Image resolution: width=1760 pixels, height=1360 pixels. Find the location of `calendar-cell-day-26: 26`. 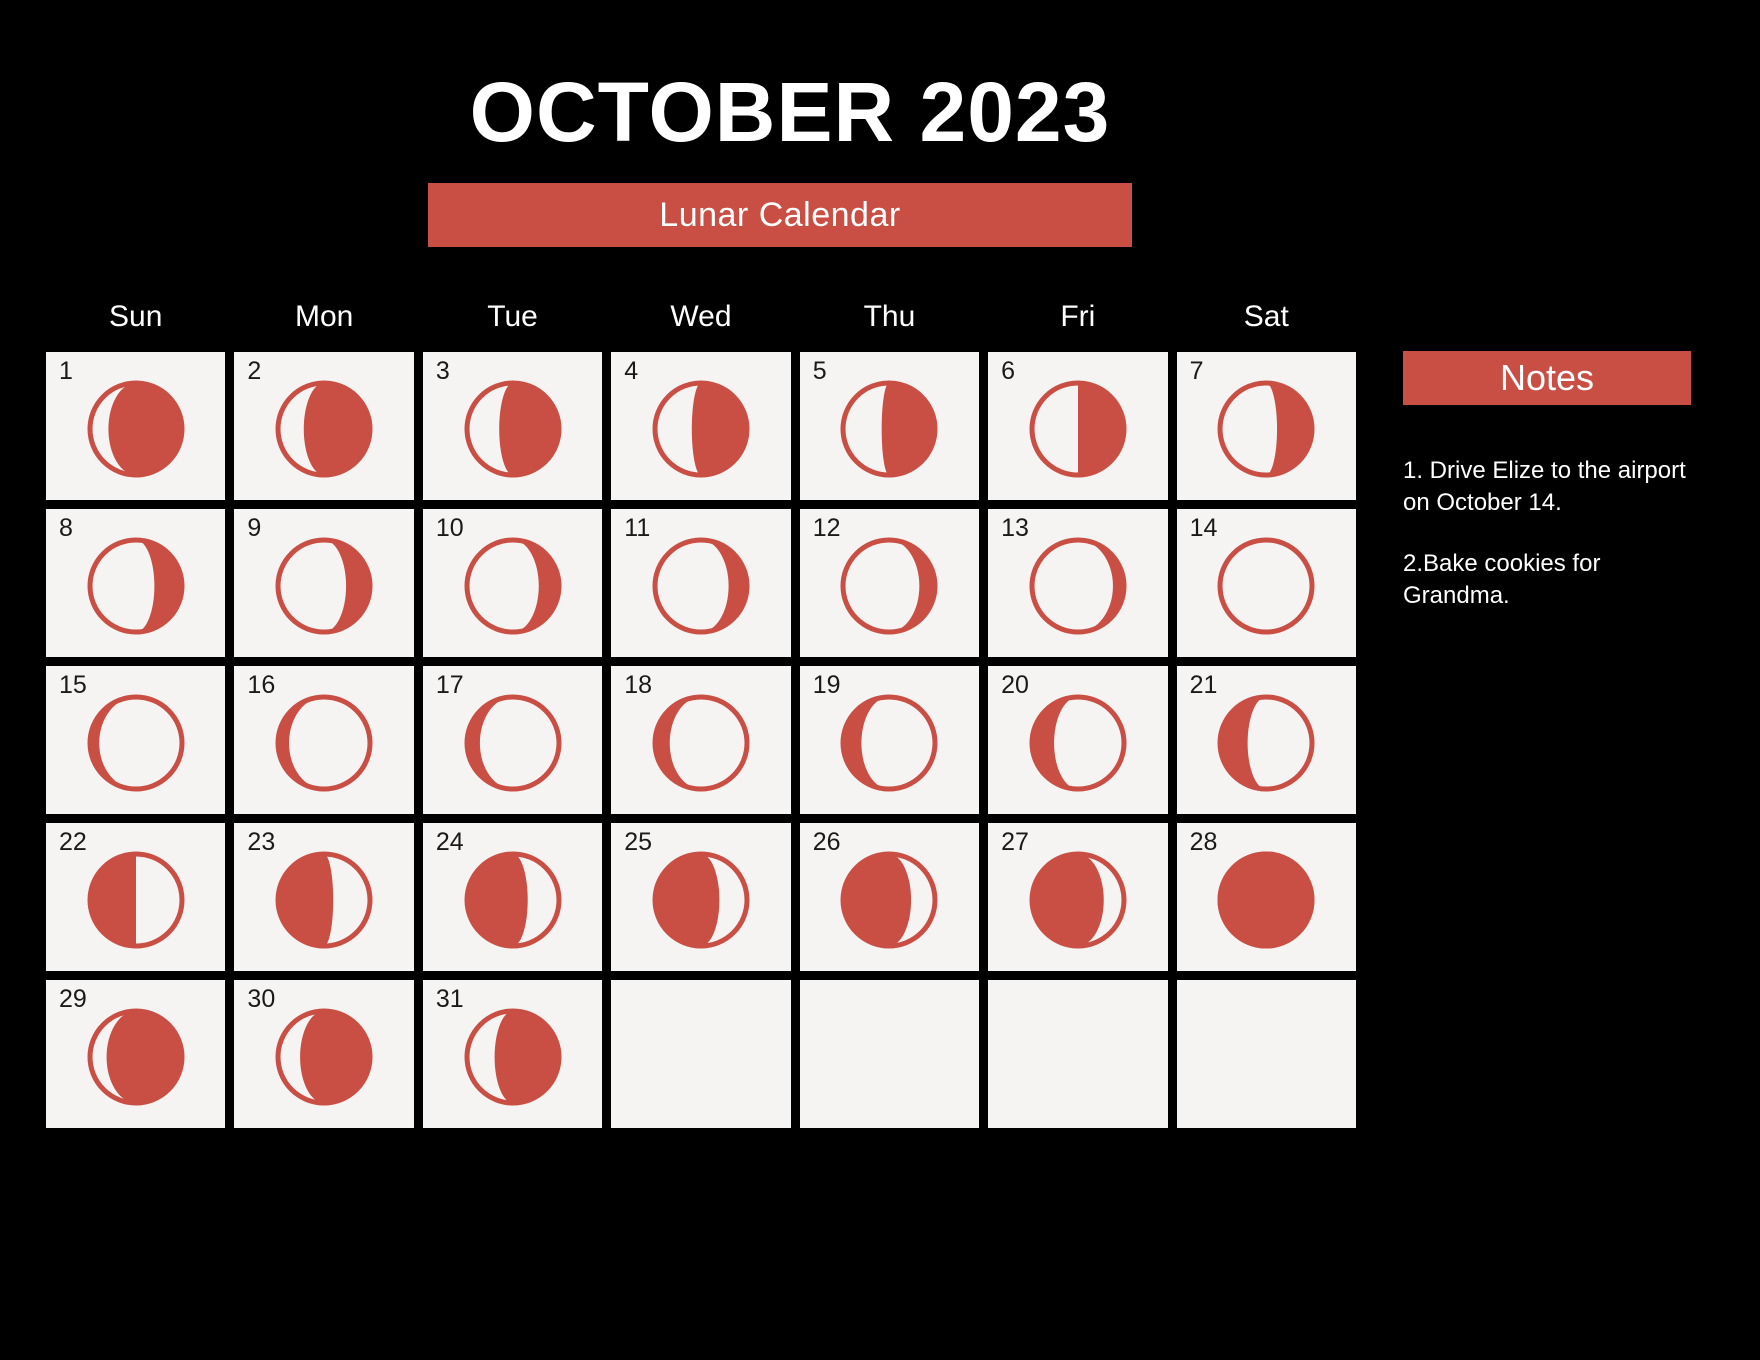

calendar-cell-day-26: 26 is located at coordinates (889, 897).